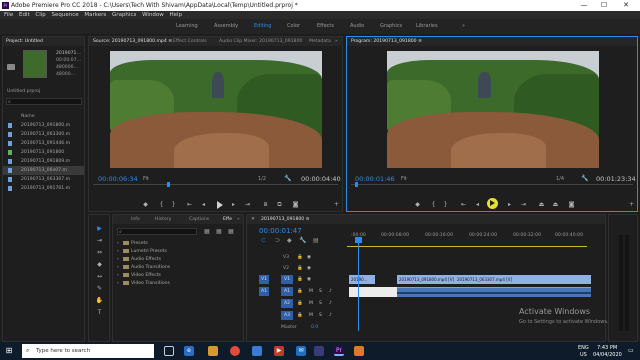 The image size is (640, 360). I want to click on workspace-libraries: Libraries, so click(427, 26).